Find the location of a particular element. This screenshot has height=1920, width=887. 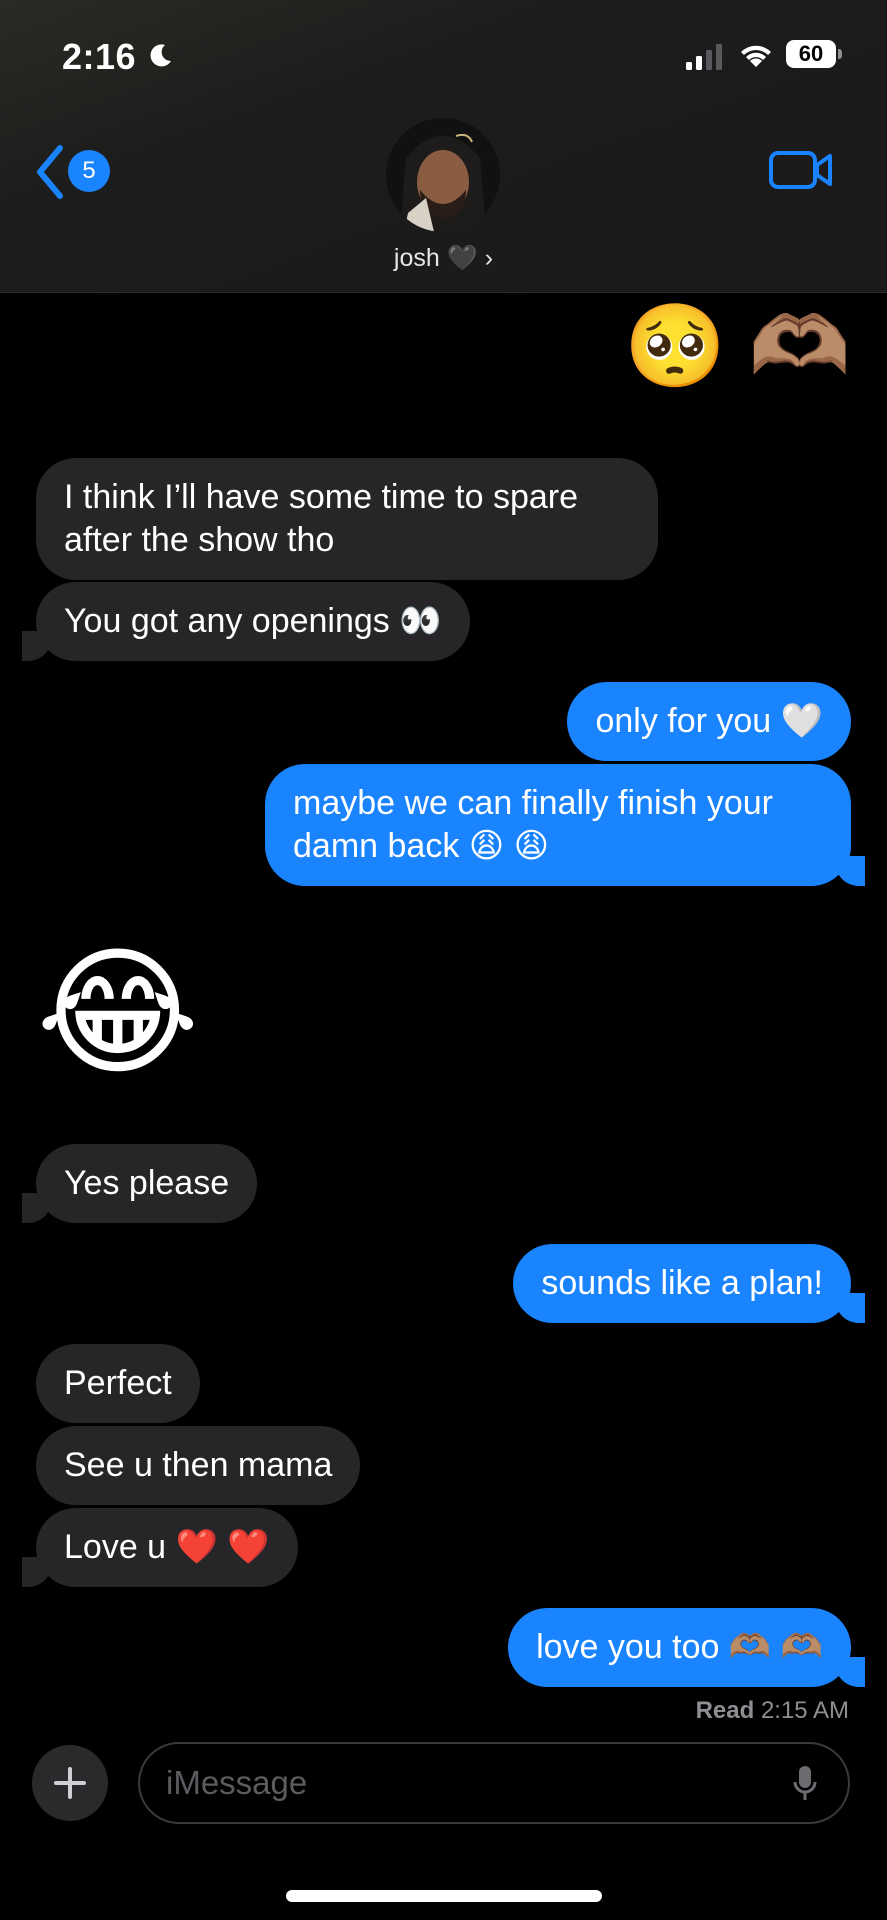

message-input-placeholder: iMessage is located at coordinates (237, 1782).